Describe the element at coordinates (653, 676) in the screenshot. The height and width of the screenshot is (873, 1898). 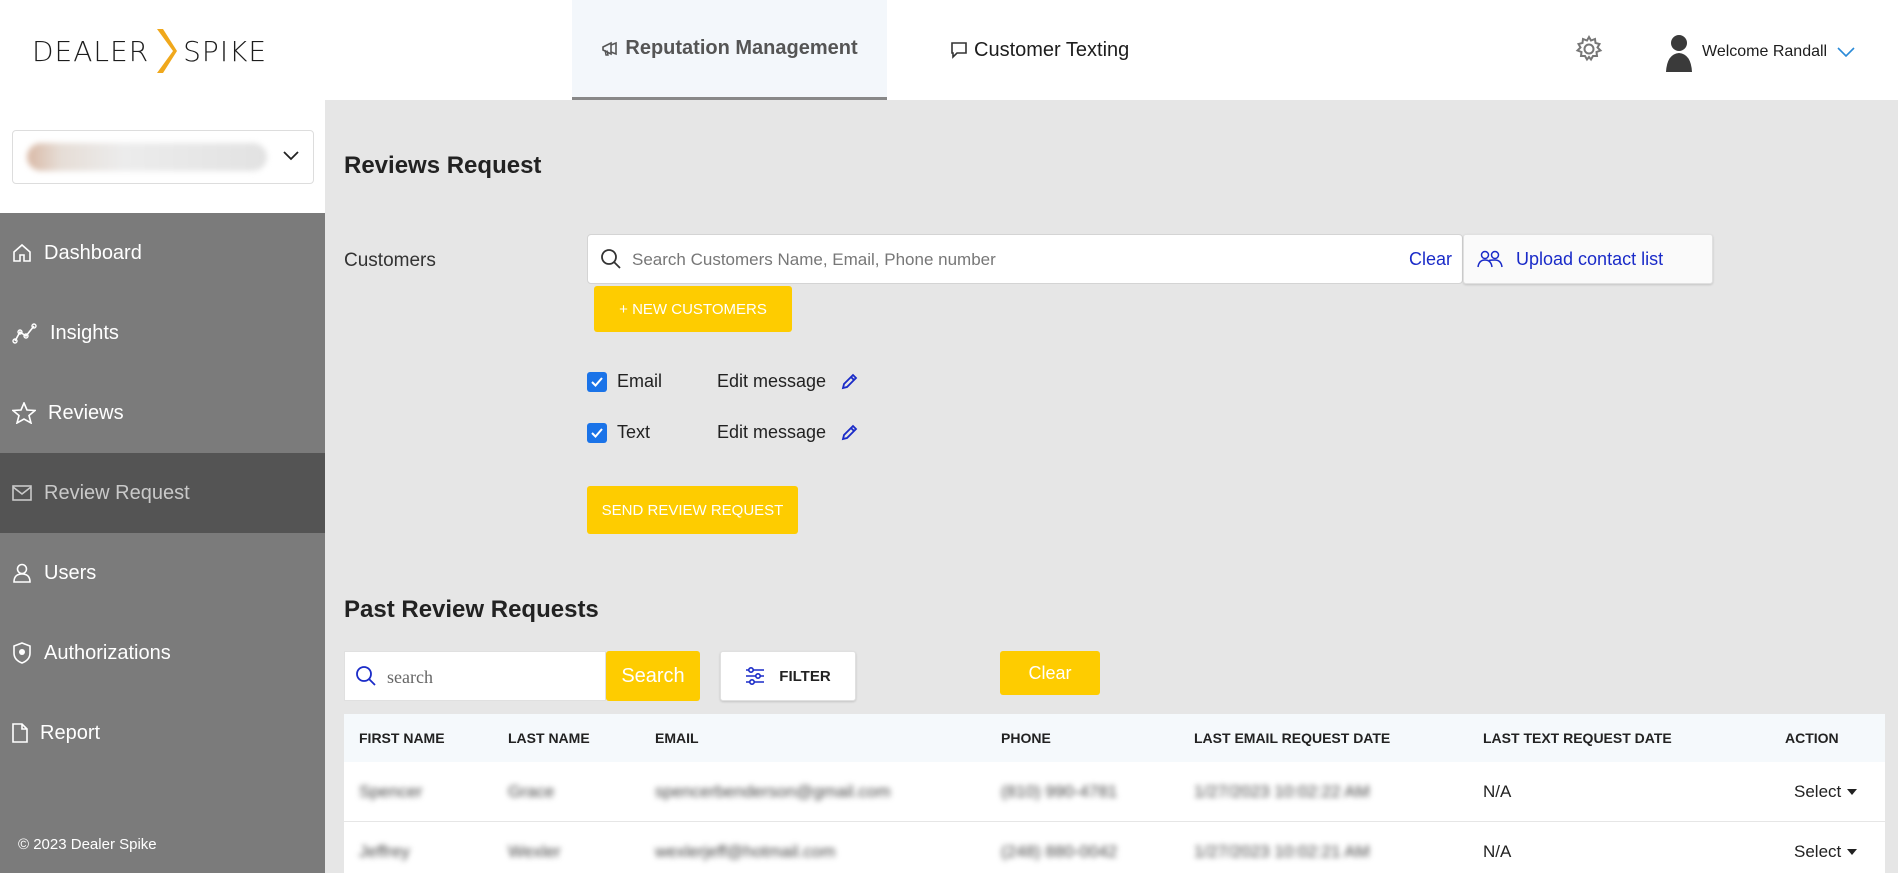
I see `search-button: Search` at that location.